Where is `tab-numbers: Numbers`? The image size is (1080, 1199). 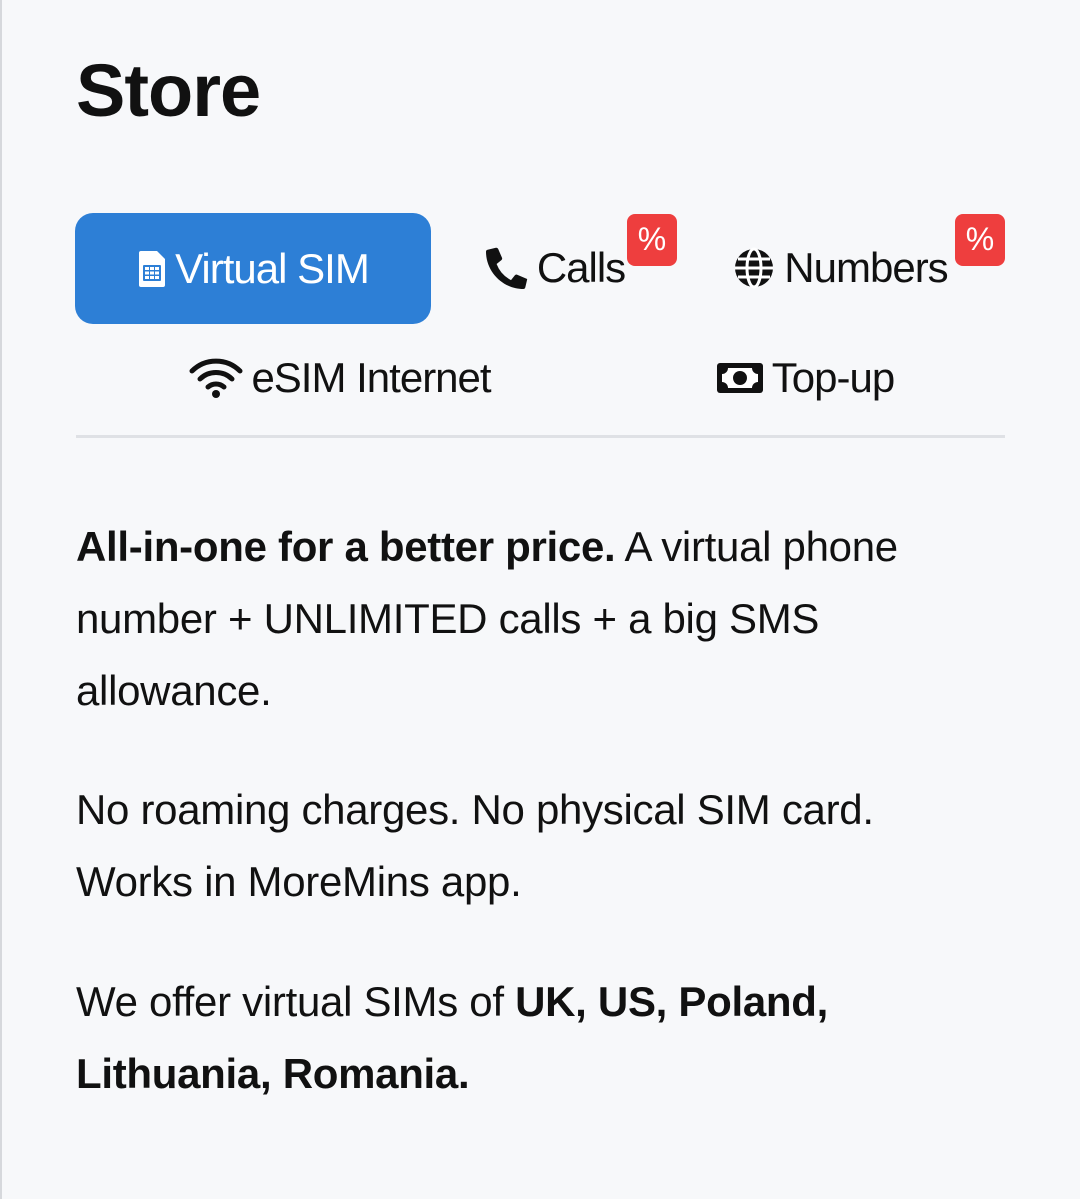
tab-numbers: Numbers is located at coordinates (840, 268).